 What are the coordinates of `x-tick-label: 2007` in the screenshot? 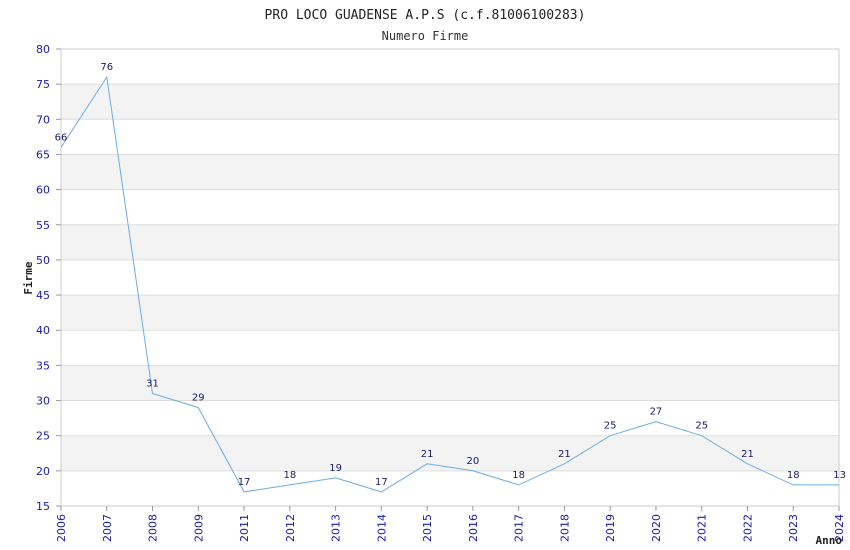 It's located at (107, 528).